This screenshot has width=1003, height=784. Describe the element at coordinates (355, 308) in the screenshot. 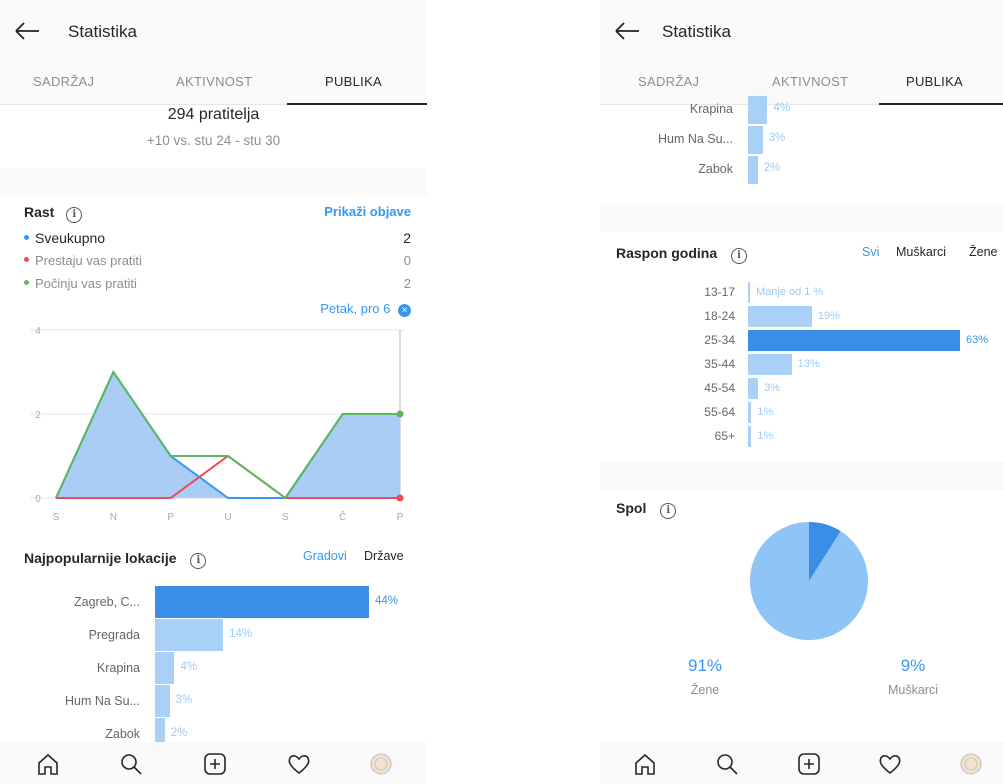

I see `selected-day-label: Petak, pro 6` at that location.